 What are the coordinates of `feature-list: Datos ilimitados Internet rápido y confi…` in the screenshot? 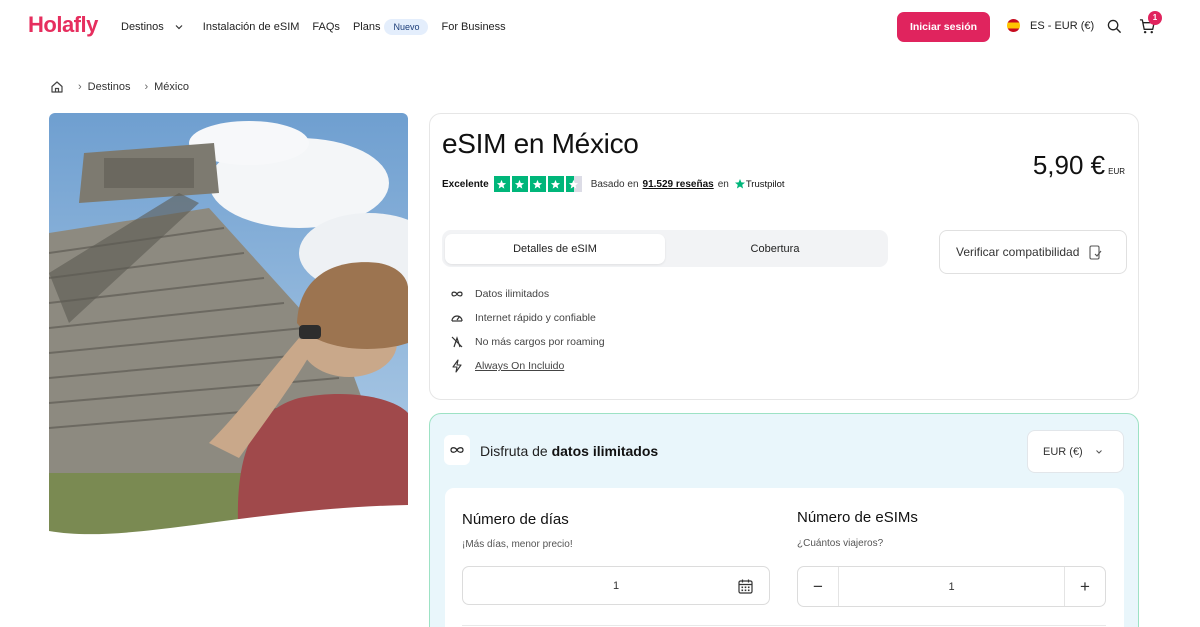 It's located at (527, 330).